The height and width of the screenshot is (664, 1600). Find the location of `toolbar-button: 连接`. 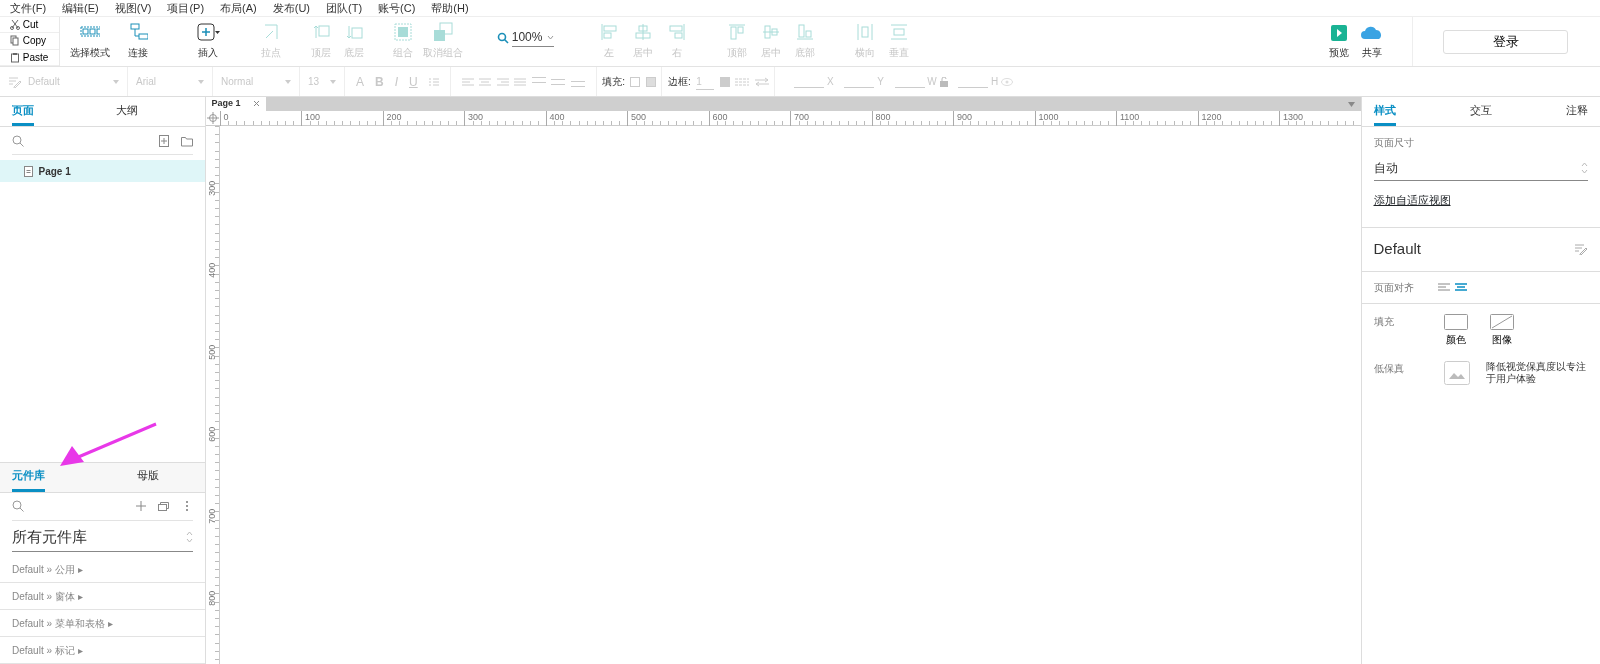

toolbar-button: 连接 is located at coordinates (138, 41).